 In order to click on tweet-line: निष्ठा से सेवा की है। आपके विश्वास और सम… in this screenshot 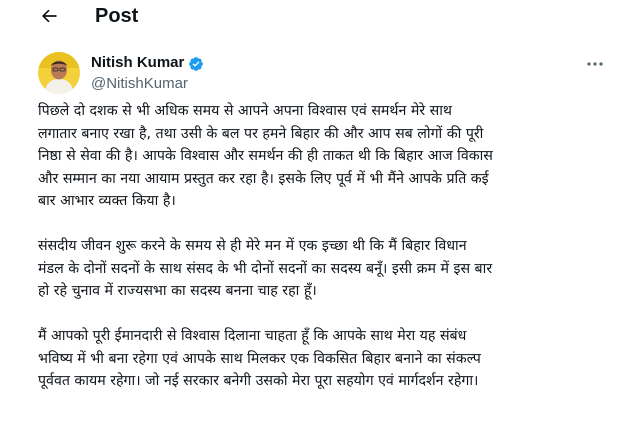, I will do `click(265, 156)`.